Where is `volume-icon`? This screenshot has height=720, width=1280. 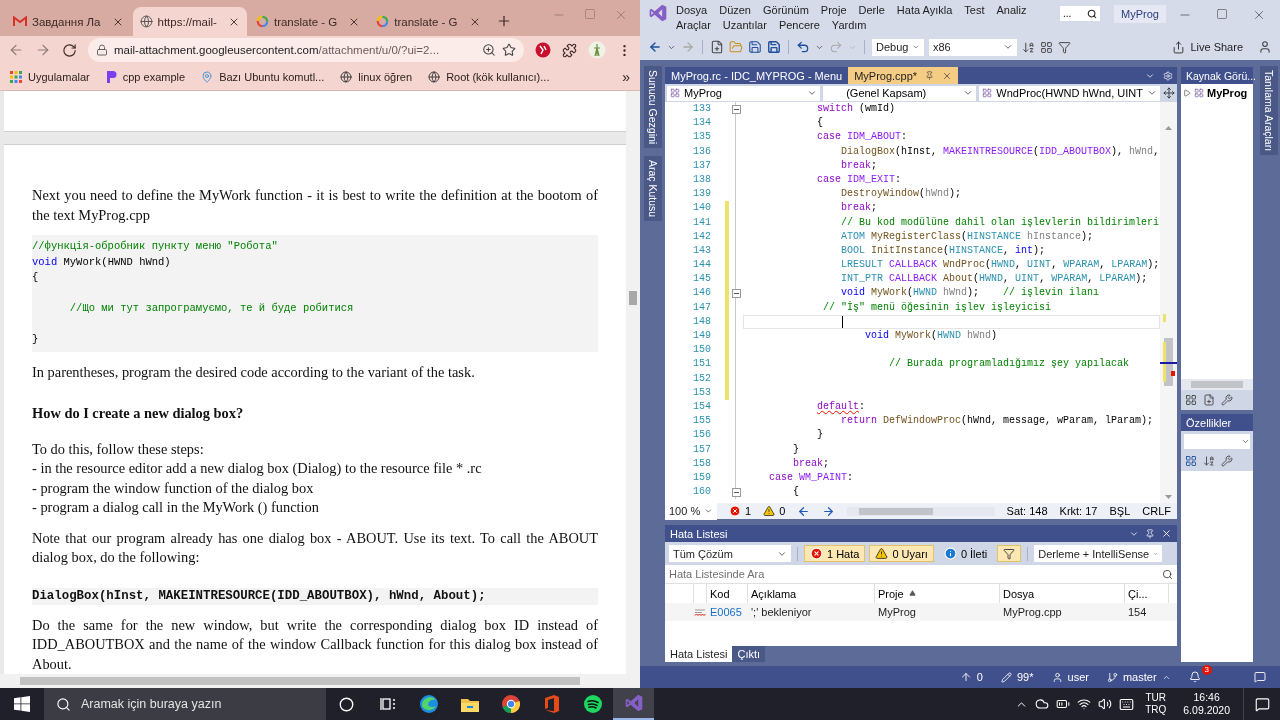
volume-icon is located at coordinates (1105, 704).